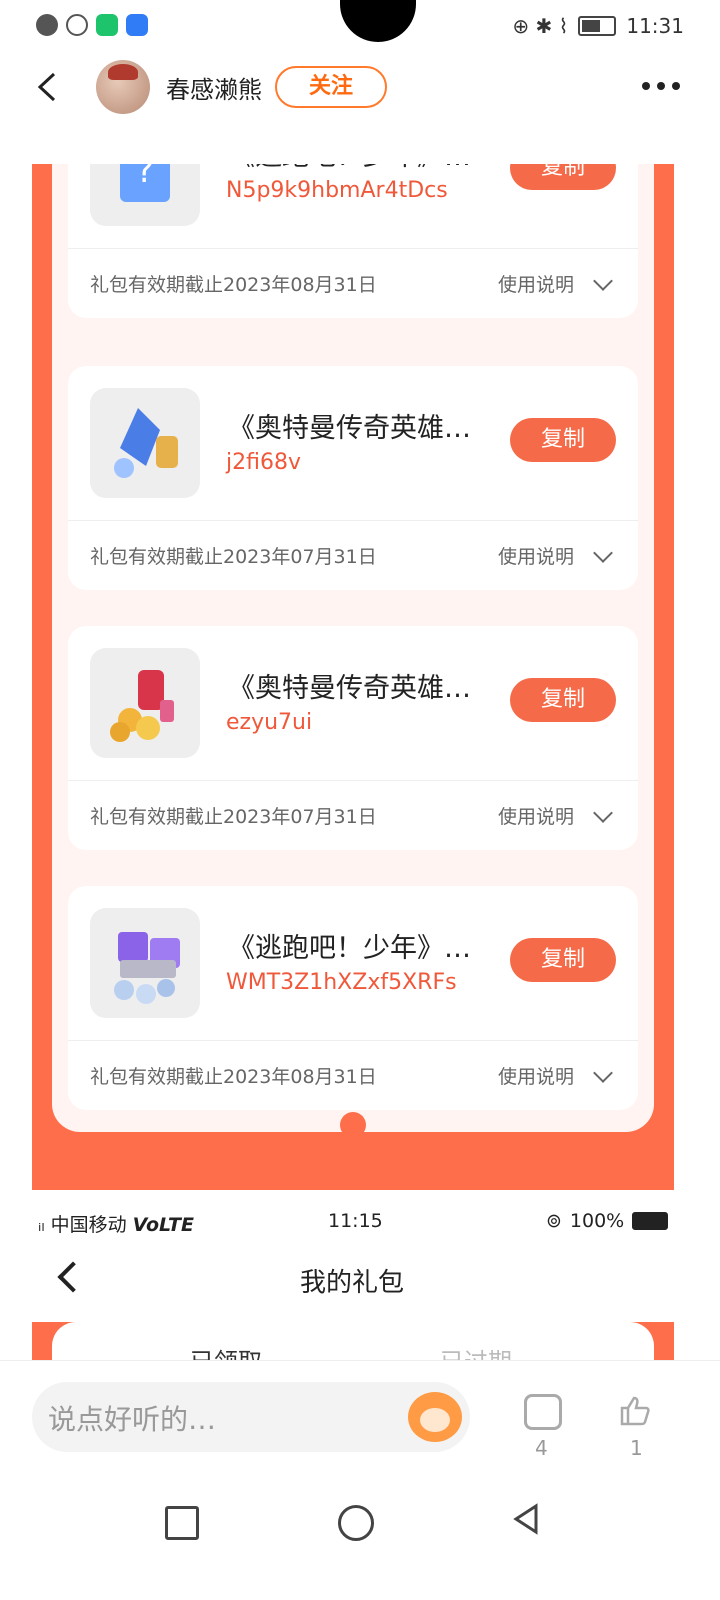  I want to click on thumbs-up-icon, so click(634, 1411).